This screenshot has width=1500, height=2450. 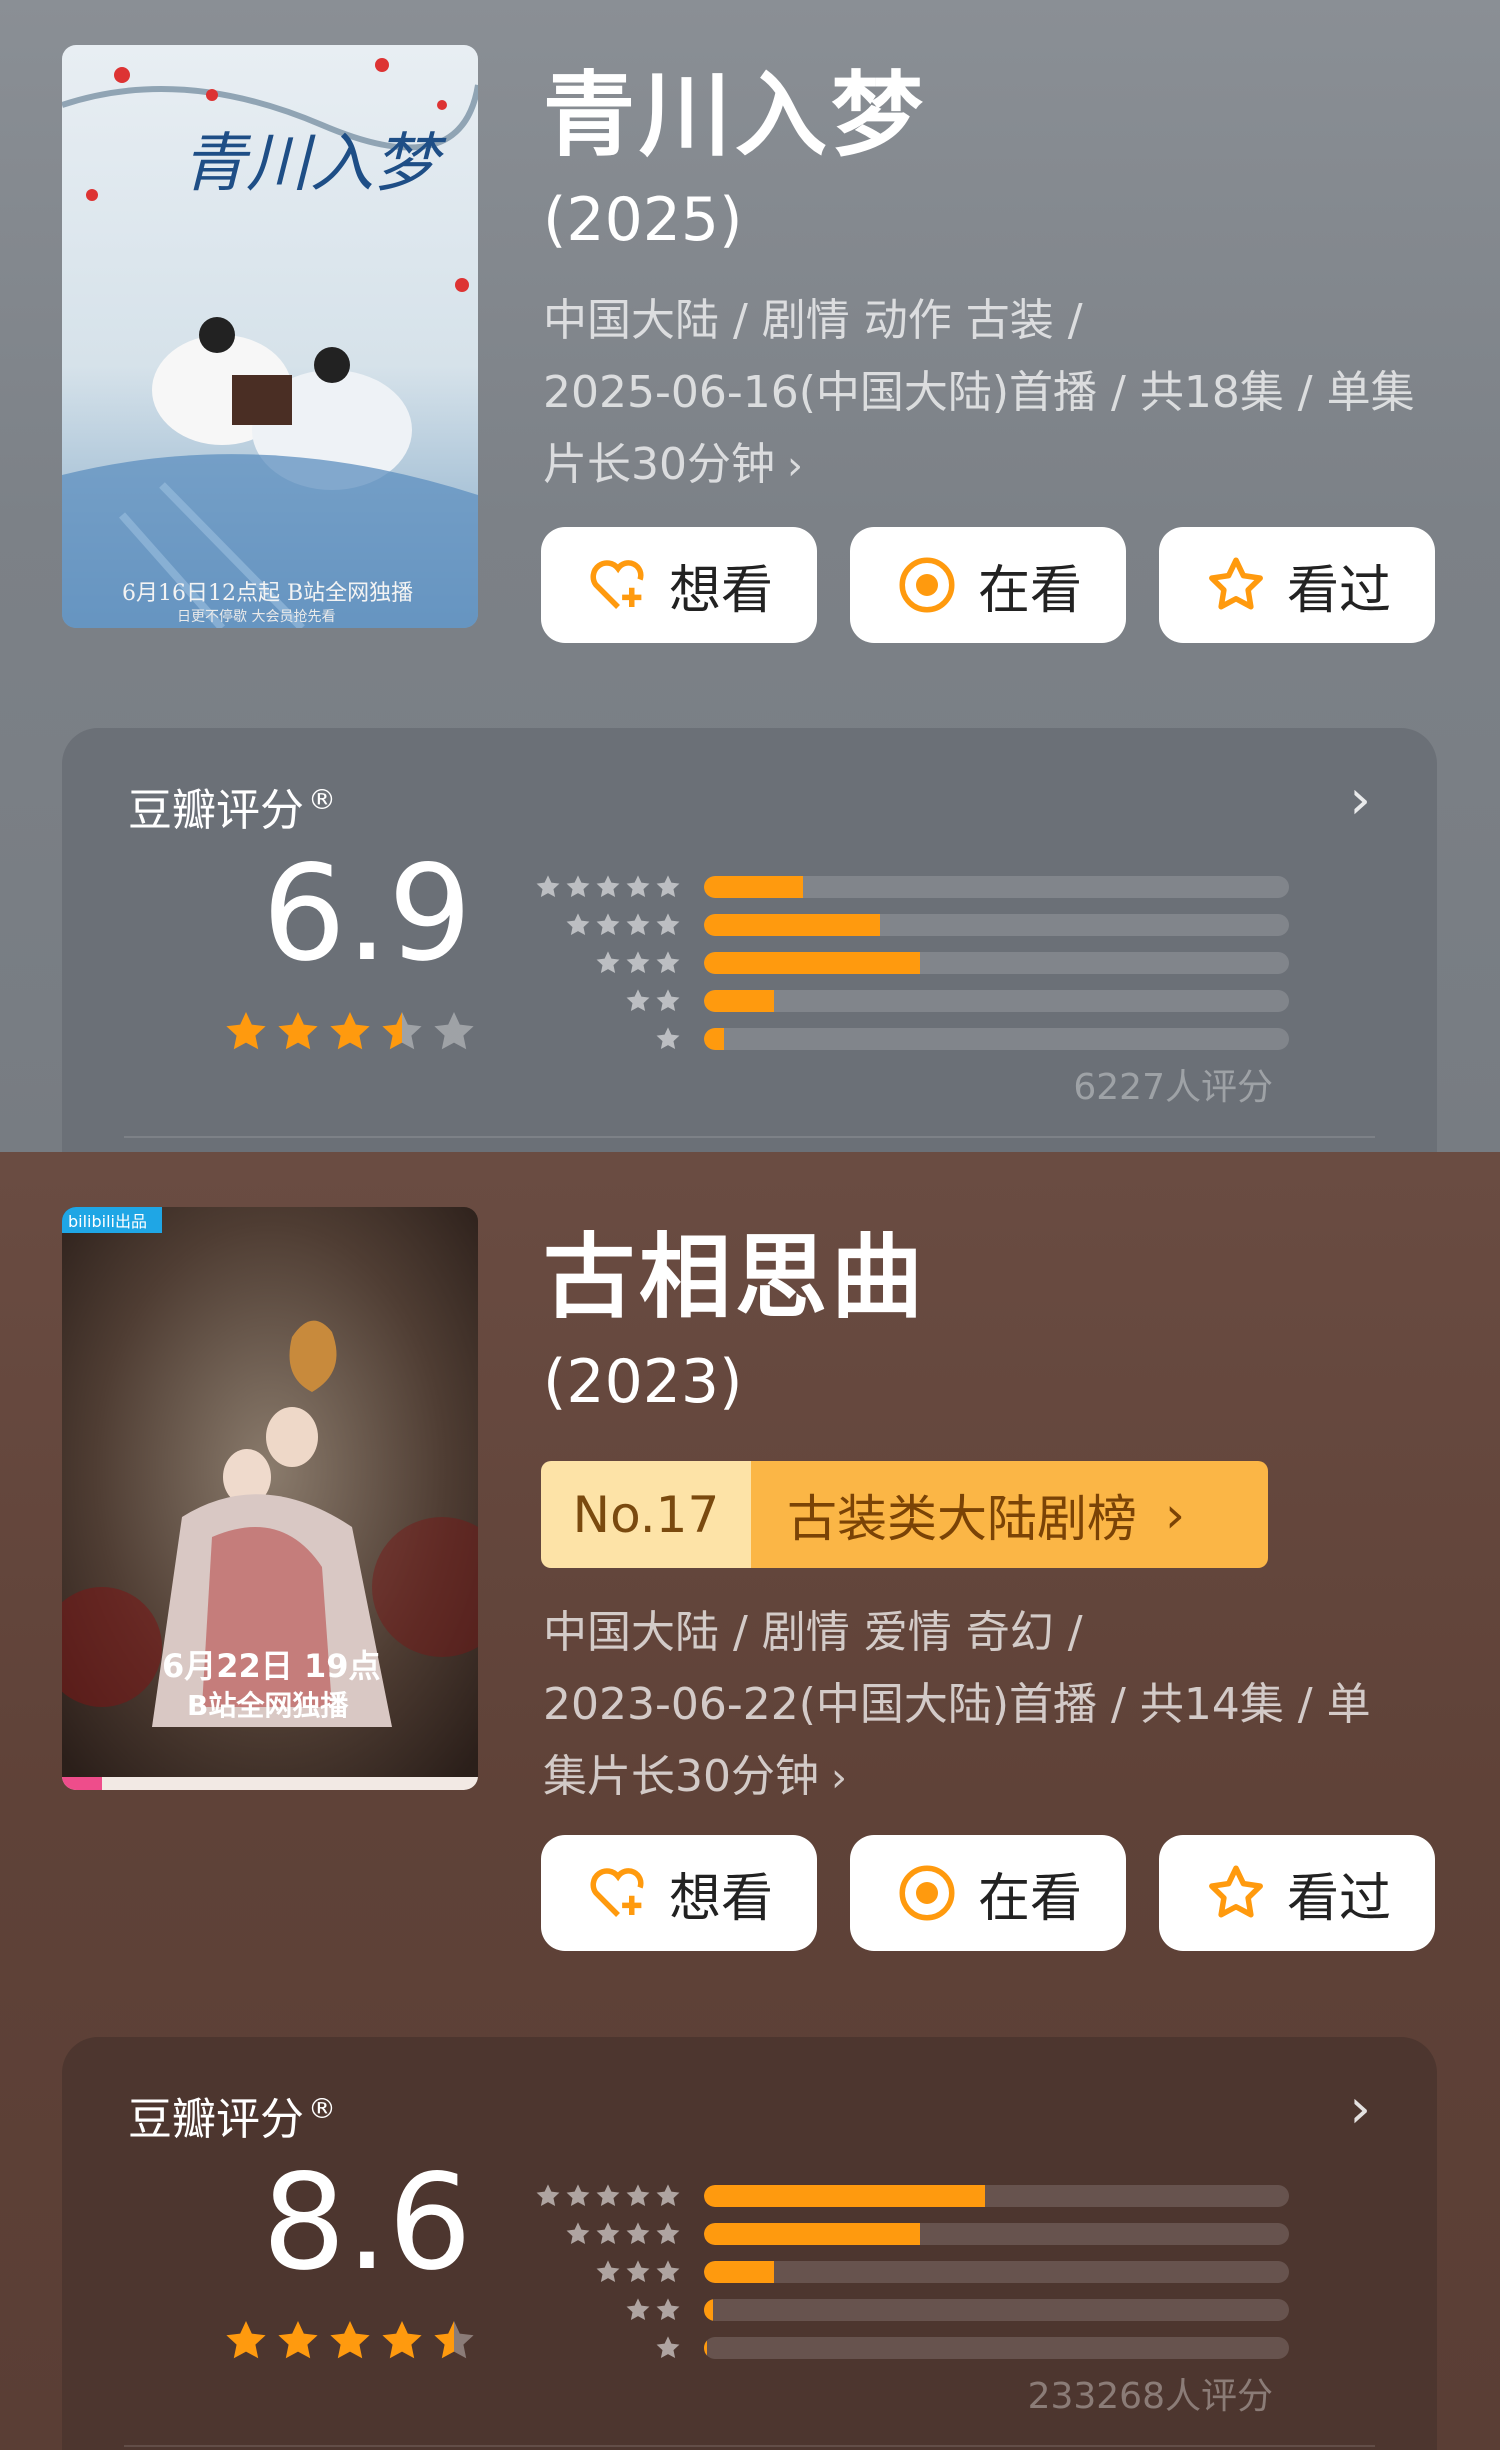 What do you see at coordinates (979, 392) in the screenshot?
I see `meta-line: 2025-06-16(中国大陆)首播 / 共18集 / 单集` at bounding box center [979, 392].